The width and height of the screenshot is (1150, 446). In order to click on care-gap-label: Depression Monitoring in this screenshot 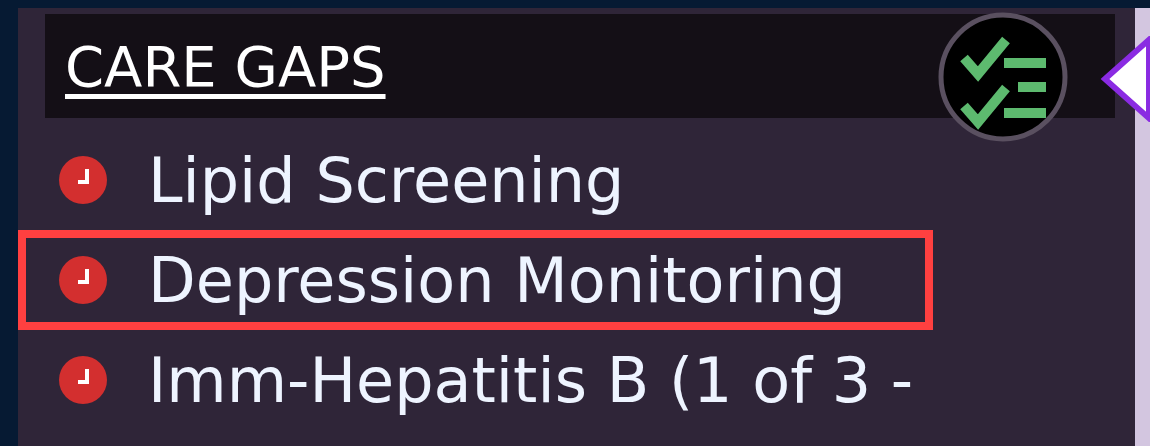, I will do `click(497, 280)`.